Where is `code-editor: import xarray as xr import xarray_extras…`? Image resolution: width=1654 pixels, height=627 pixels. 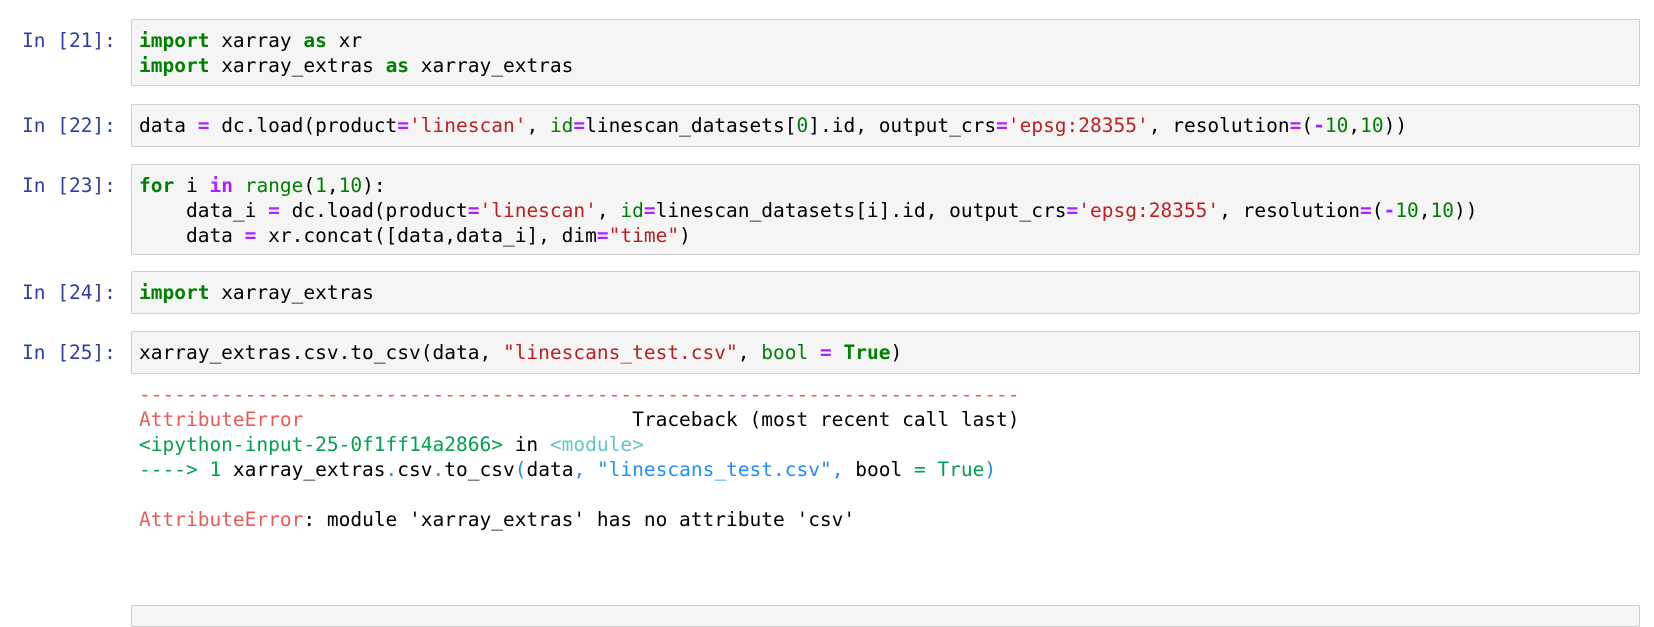
code-editor: import xarray as xr import xarray_extras… is located at coordinates (885, 52).